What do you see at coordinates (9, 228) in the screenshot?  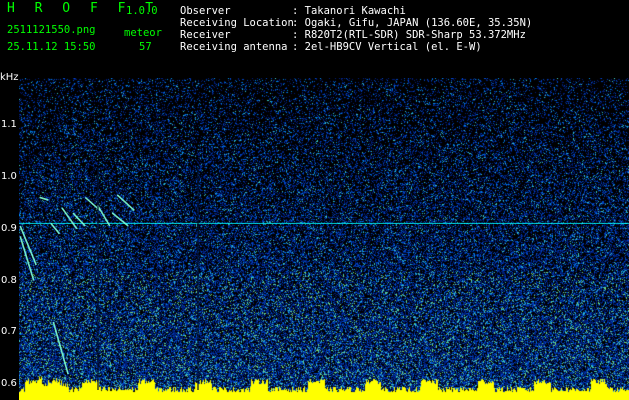 I see `y-tick-label: 0.9` at bounding box center [9, 228].